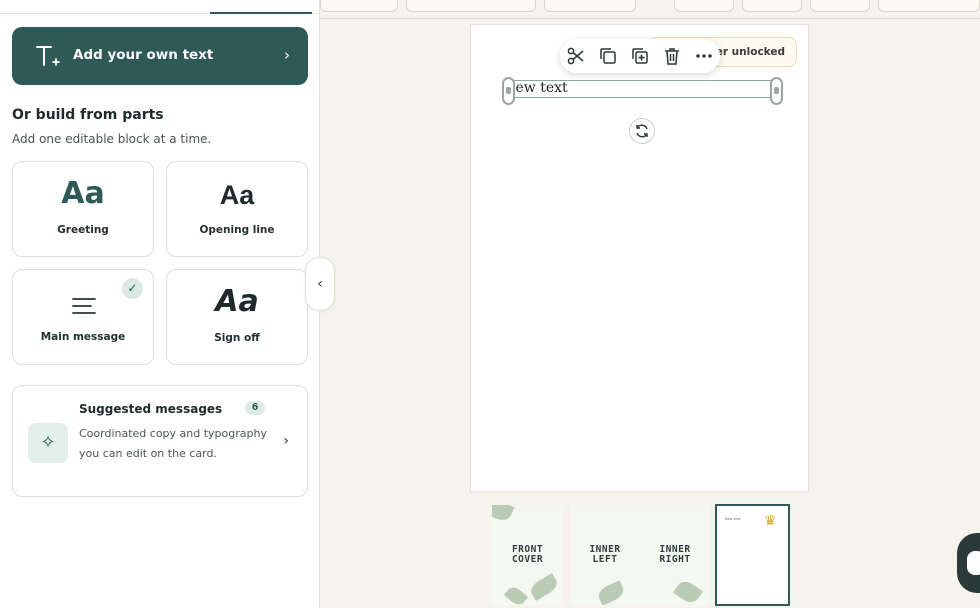  What do you see at coordinates (704, 56) in the screenshot?
I see `more-horizontal-icon` at bounding box center [704, 56].